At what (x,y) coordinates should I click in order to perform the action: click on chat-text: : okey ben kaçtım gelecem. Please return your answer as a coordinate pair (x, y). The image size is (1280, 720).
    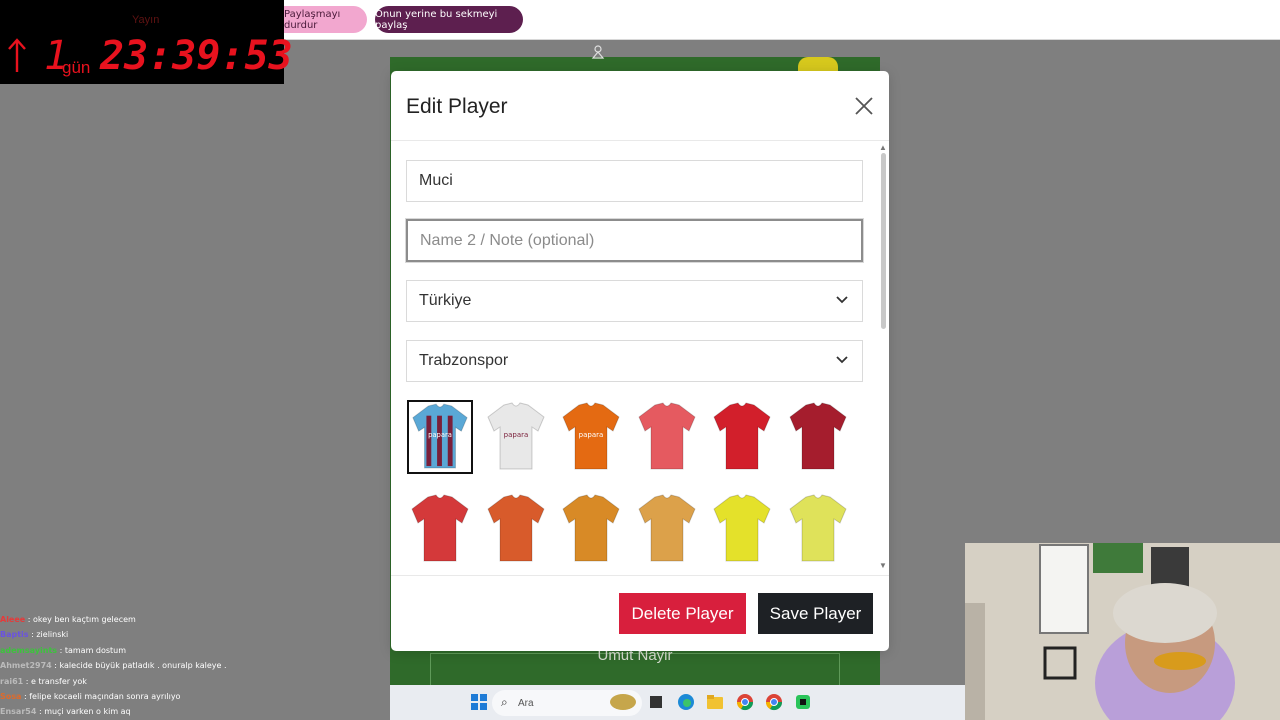
    Looking at the image, I should click on (80, 619).